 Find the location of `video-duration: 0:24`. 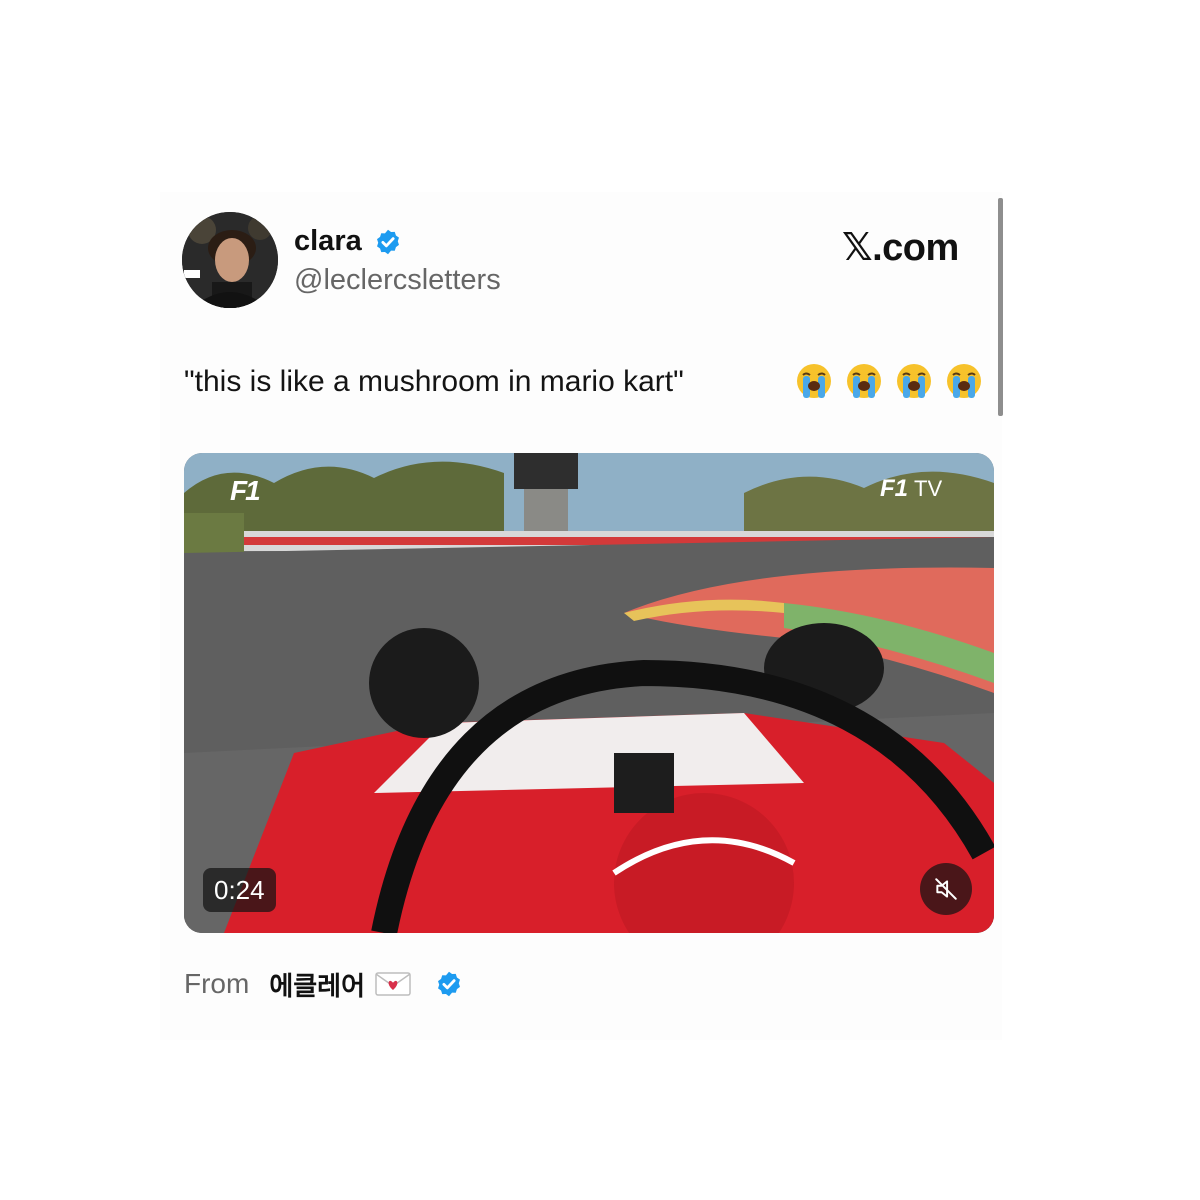

video-duration: 0:24 is located at coordinates (239, 890).